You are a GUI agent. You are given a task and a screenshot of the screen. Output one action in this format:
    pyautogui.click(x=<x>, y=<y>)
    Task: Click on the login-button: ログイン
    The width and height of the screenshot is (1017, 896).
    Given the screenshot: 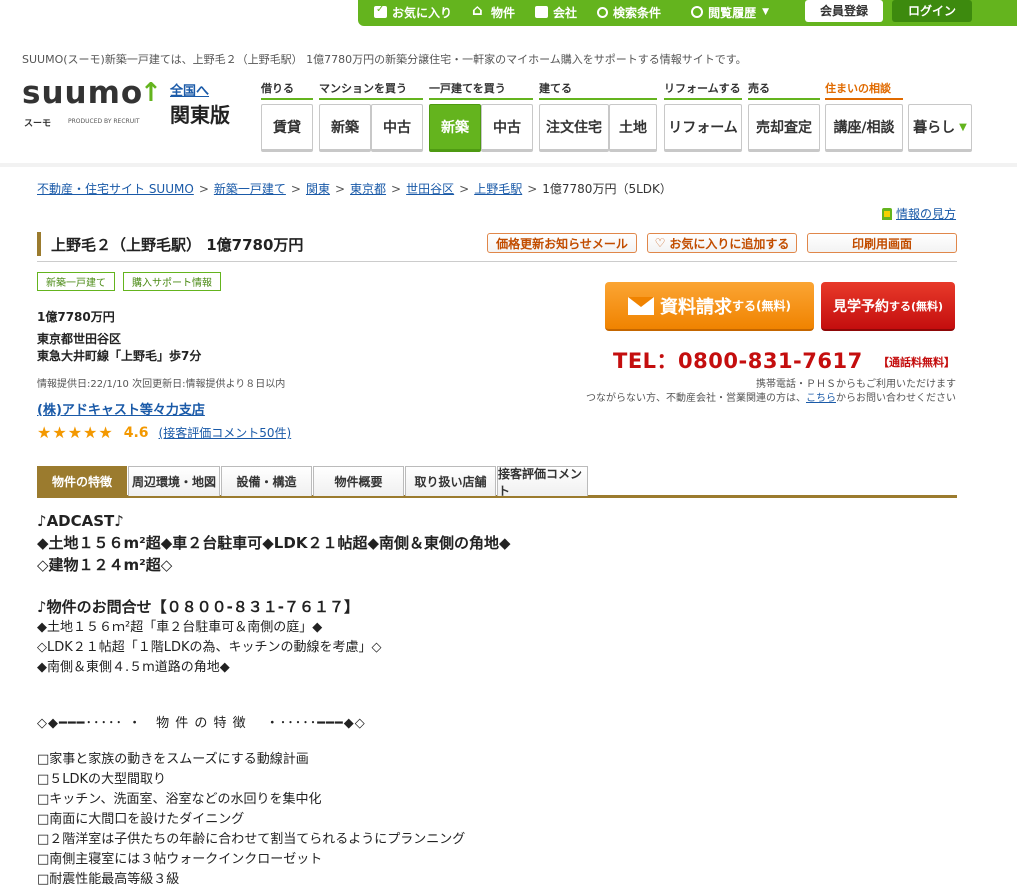 What is the action you would take?
    pyautogui.click(x=932, y=11)
    